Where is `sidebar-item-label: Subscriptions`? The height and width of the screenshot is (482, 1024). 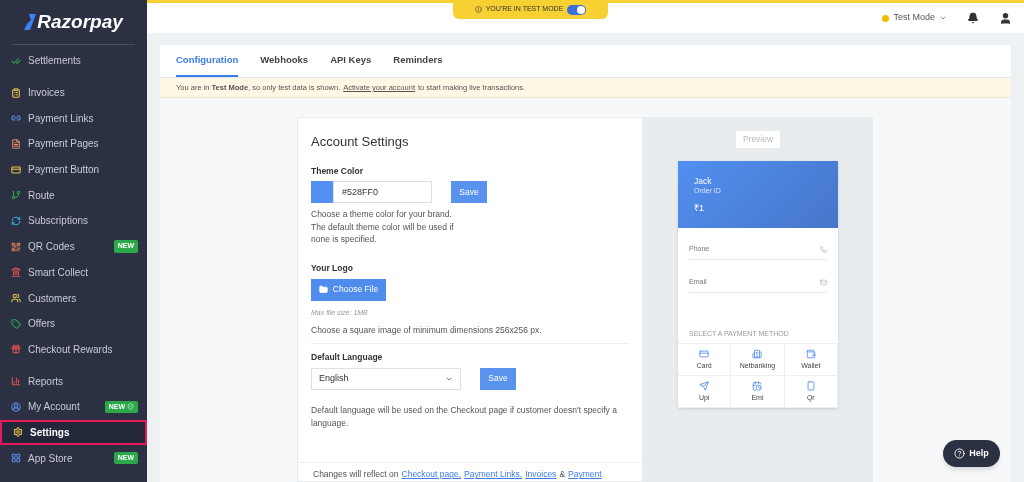 sidebar-item-label: Subscriptions is located at coordinates (59, 221).